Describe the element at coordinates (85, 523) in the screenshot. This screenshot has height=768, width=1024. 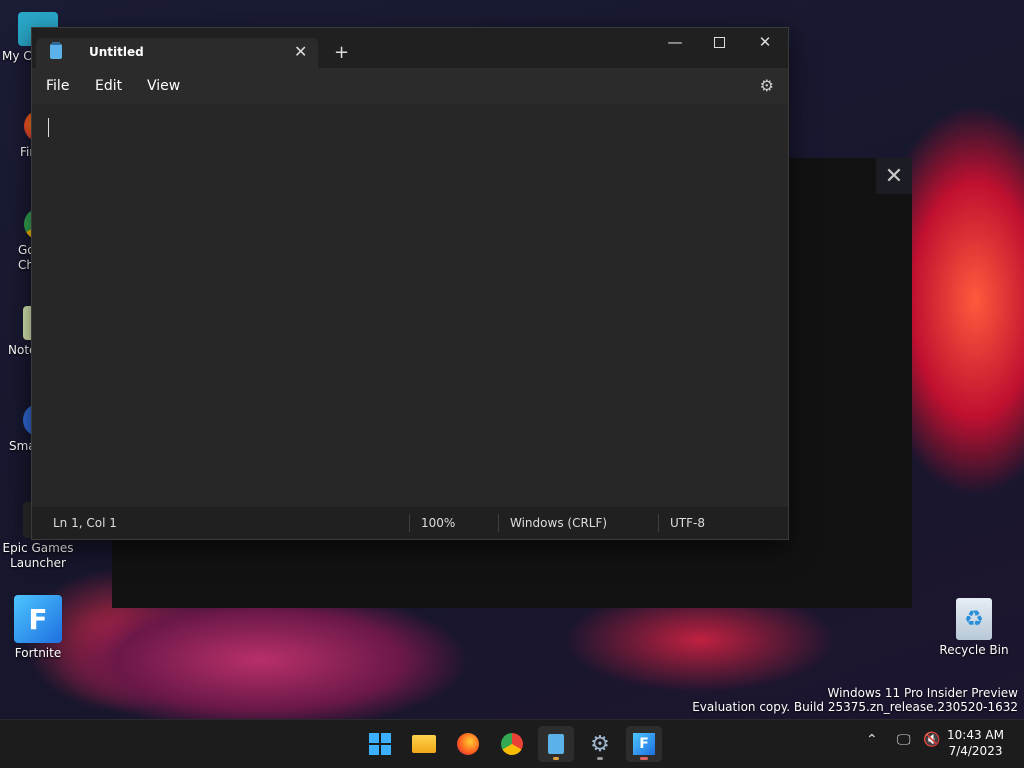
I see `status-position: Ln 1, Col 1` at that location.